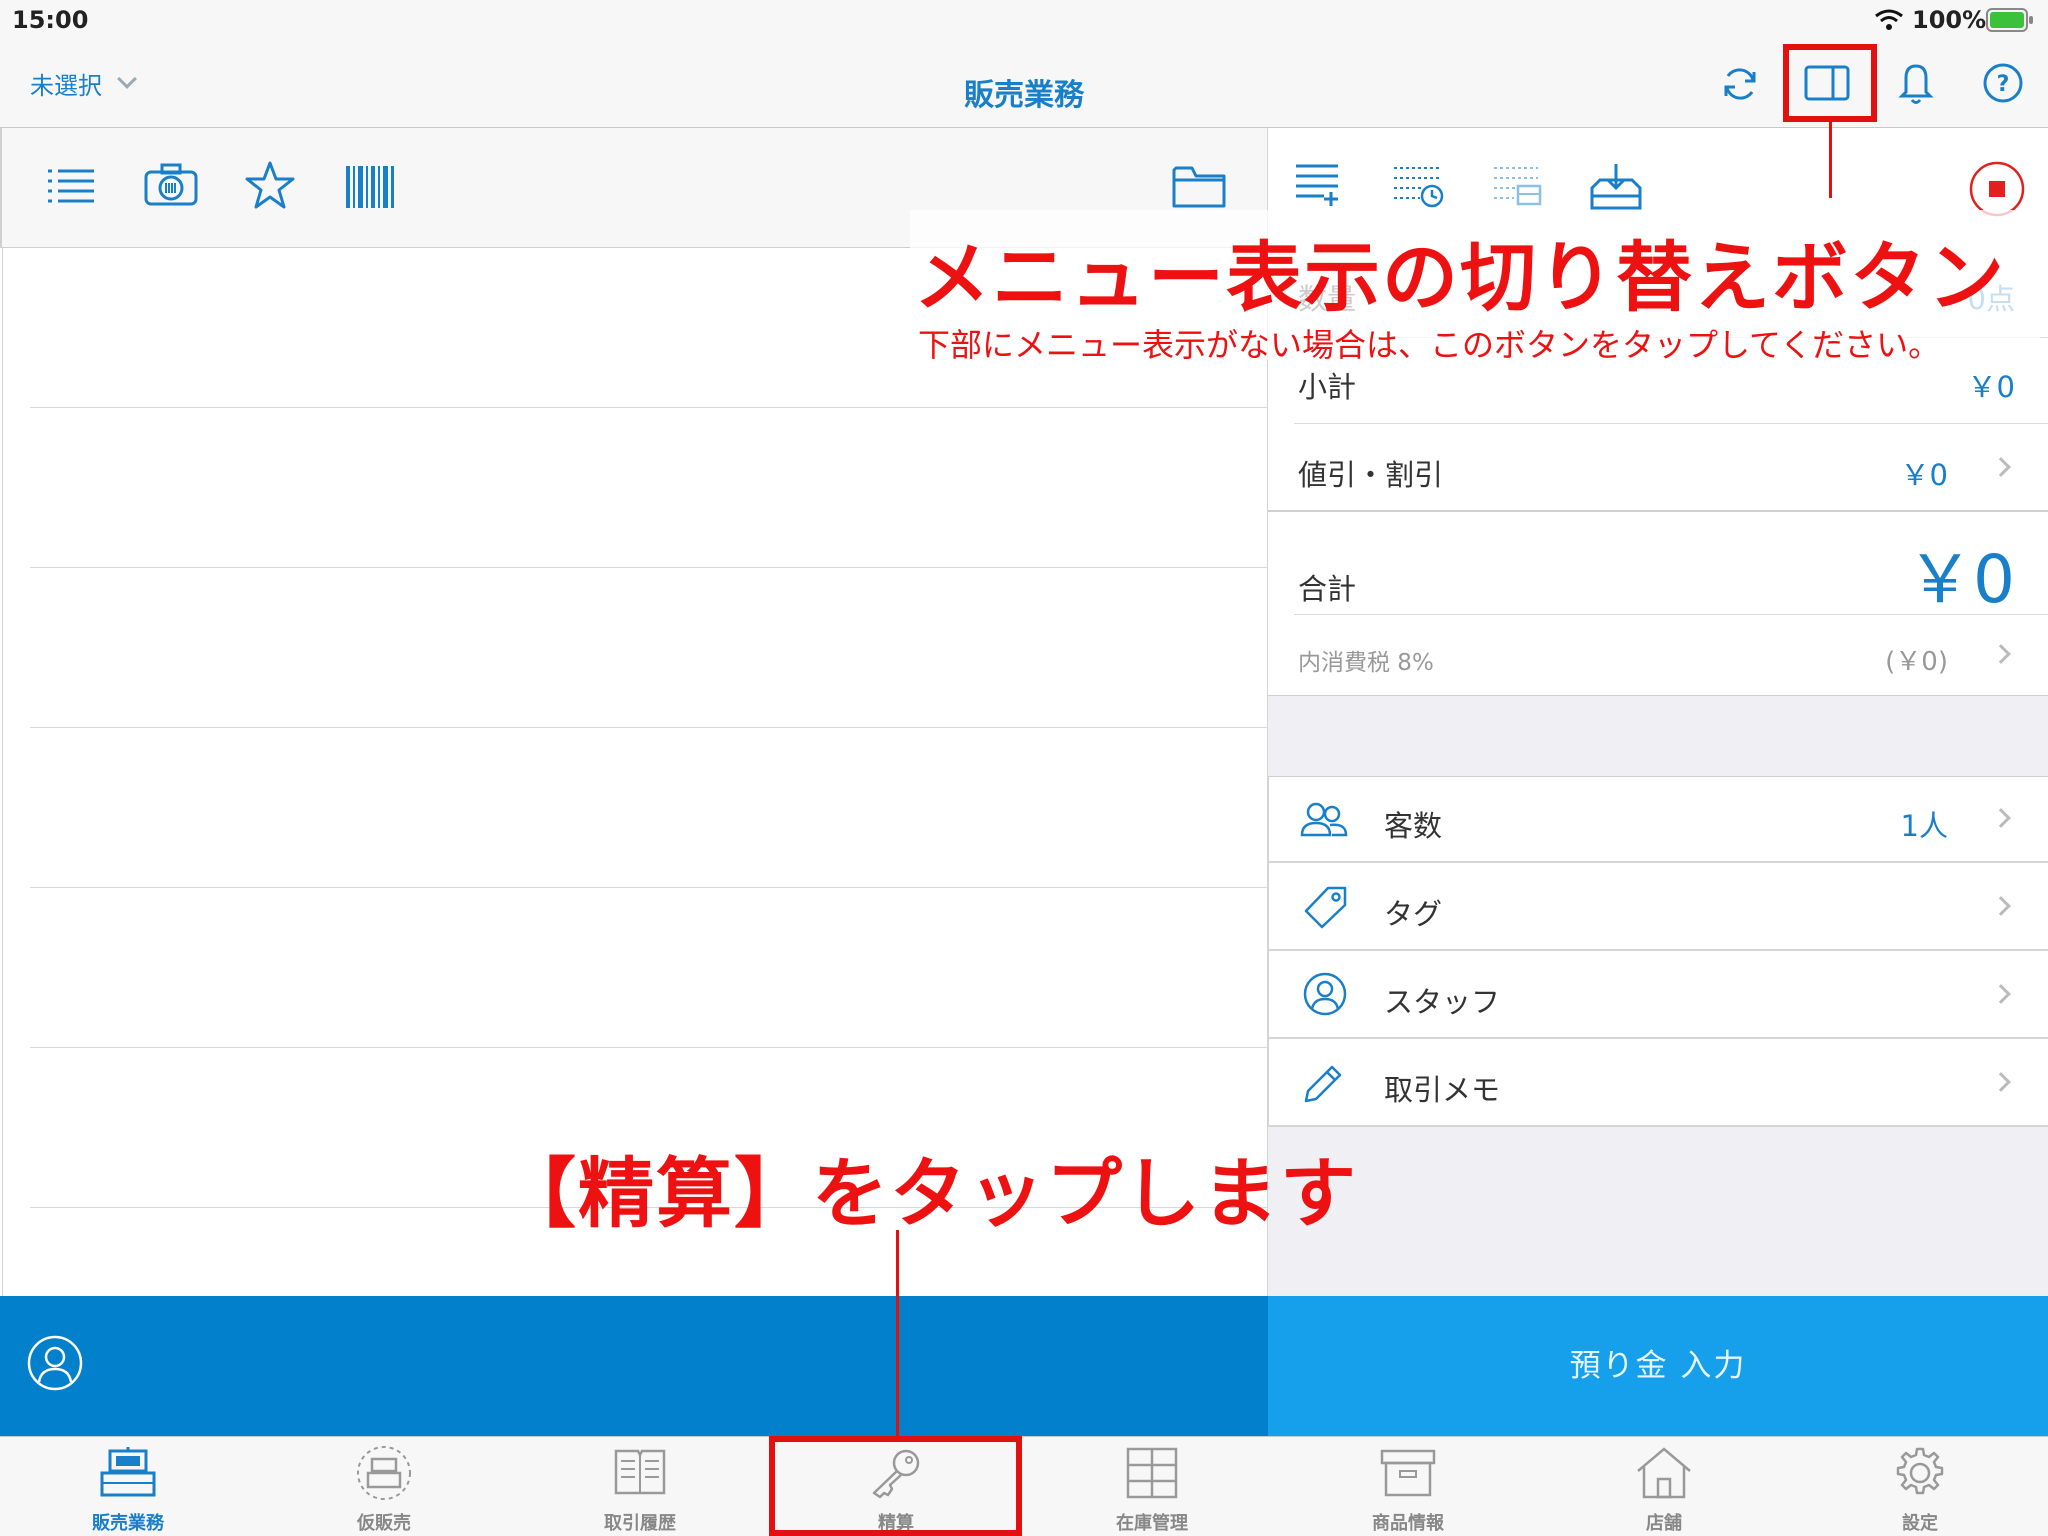 The height and width of the screenshot is (1536, 2048). Describe the element at coordinates (1323, 1084) in the screenshot. I see `pencil-icon` at that location.